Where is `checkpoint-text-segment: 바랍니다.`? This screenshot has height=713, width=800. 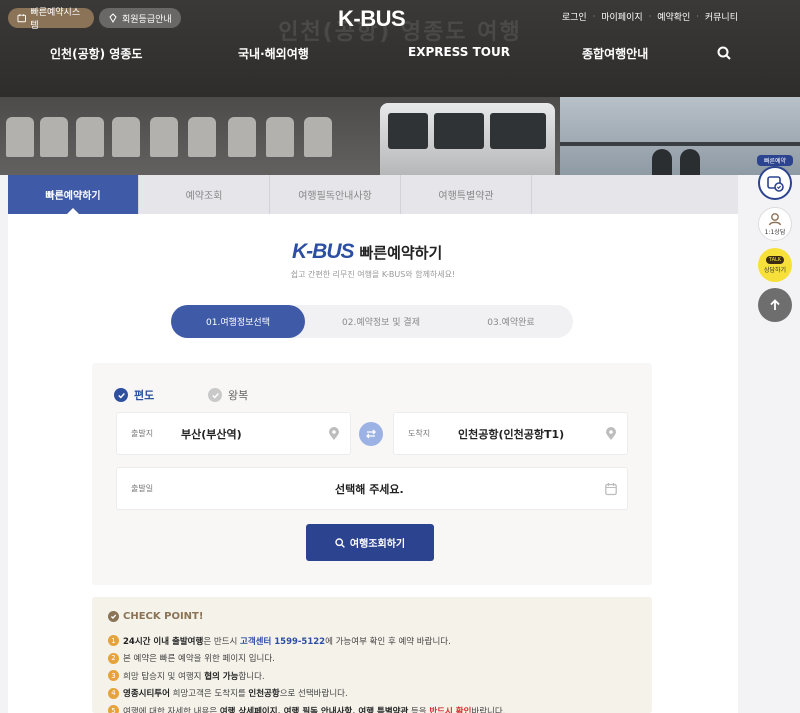
checkpoint-text-segment: 바랍니다. is located at coordinates (488, 709).